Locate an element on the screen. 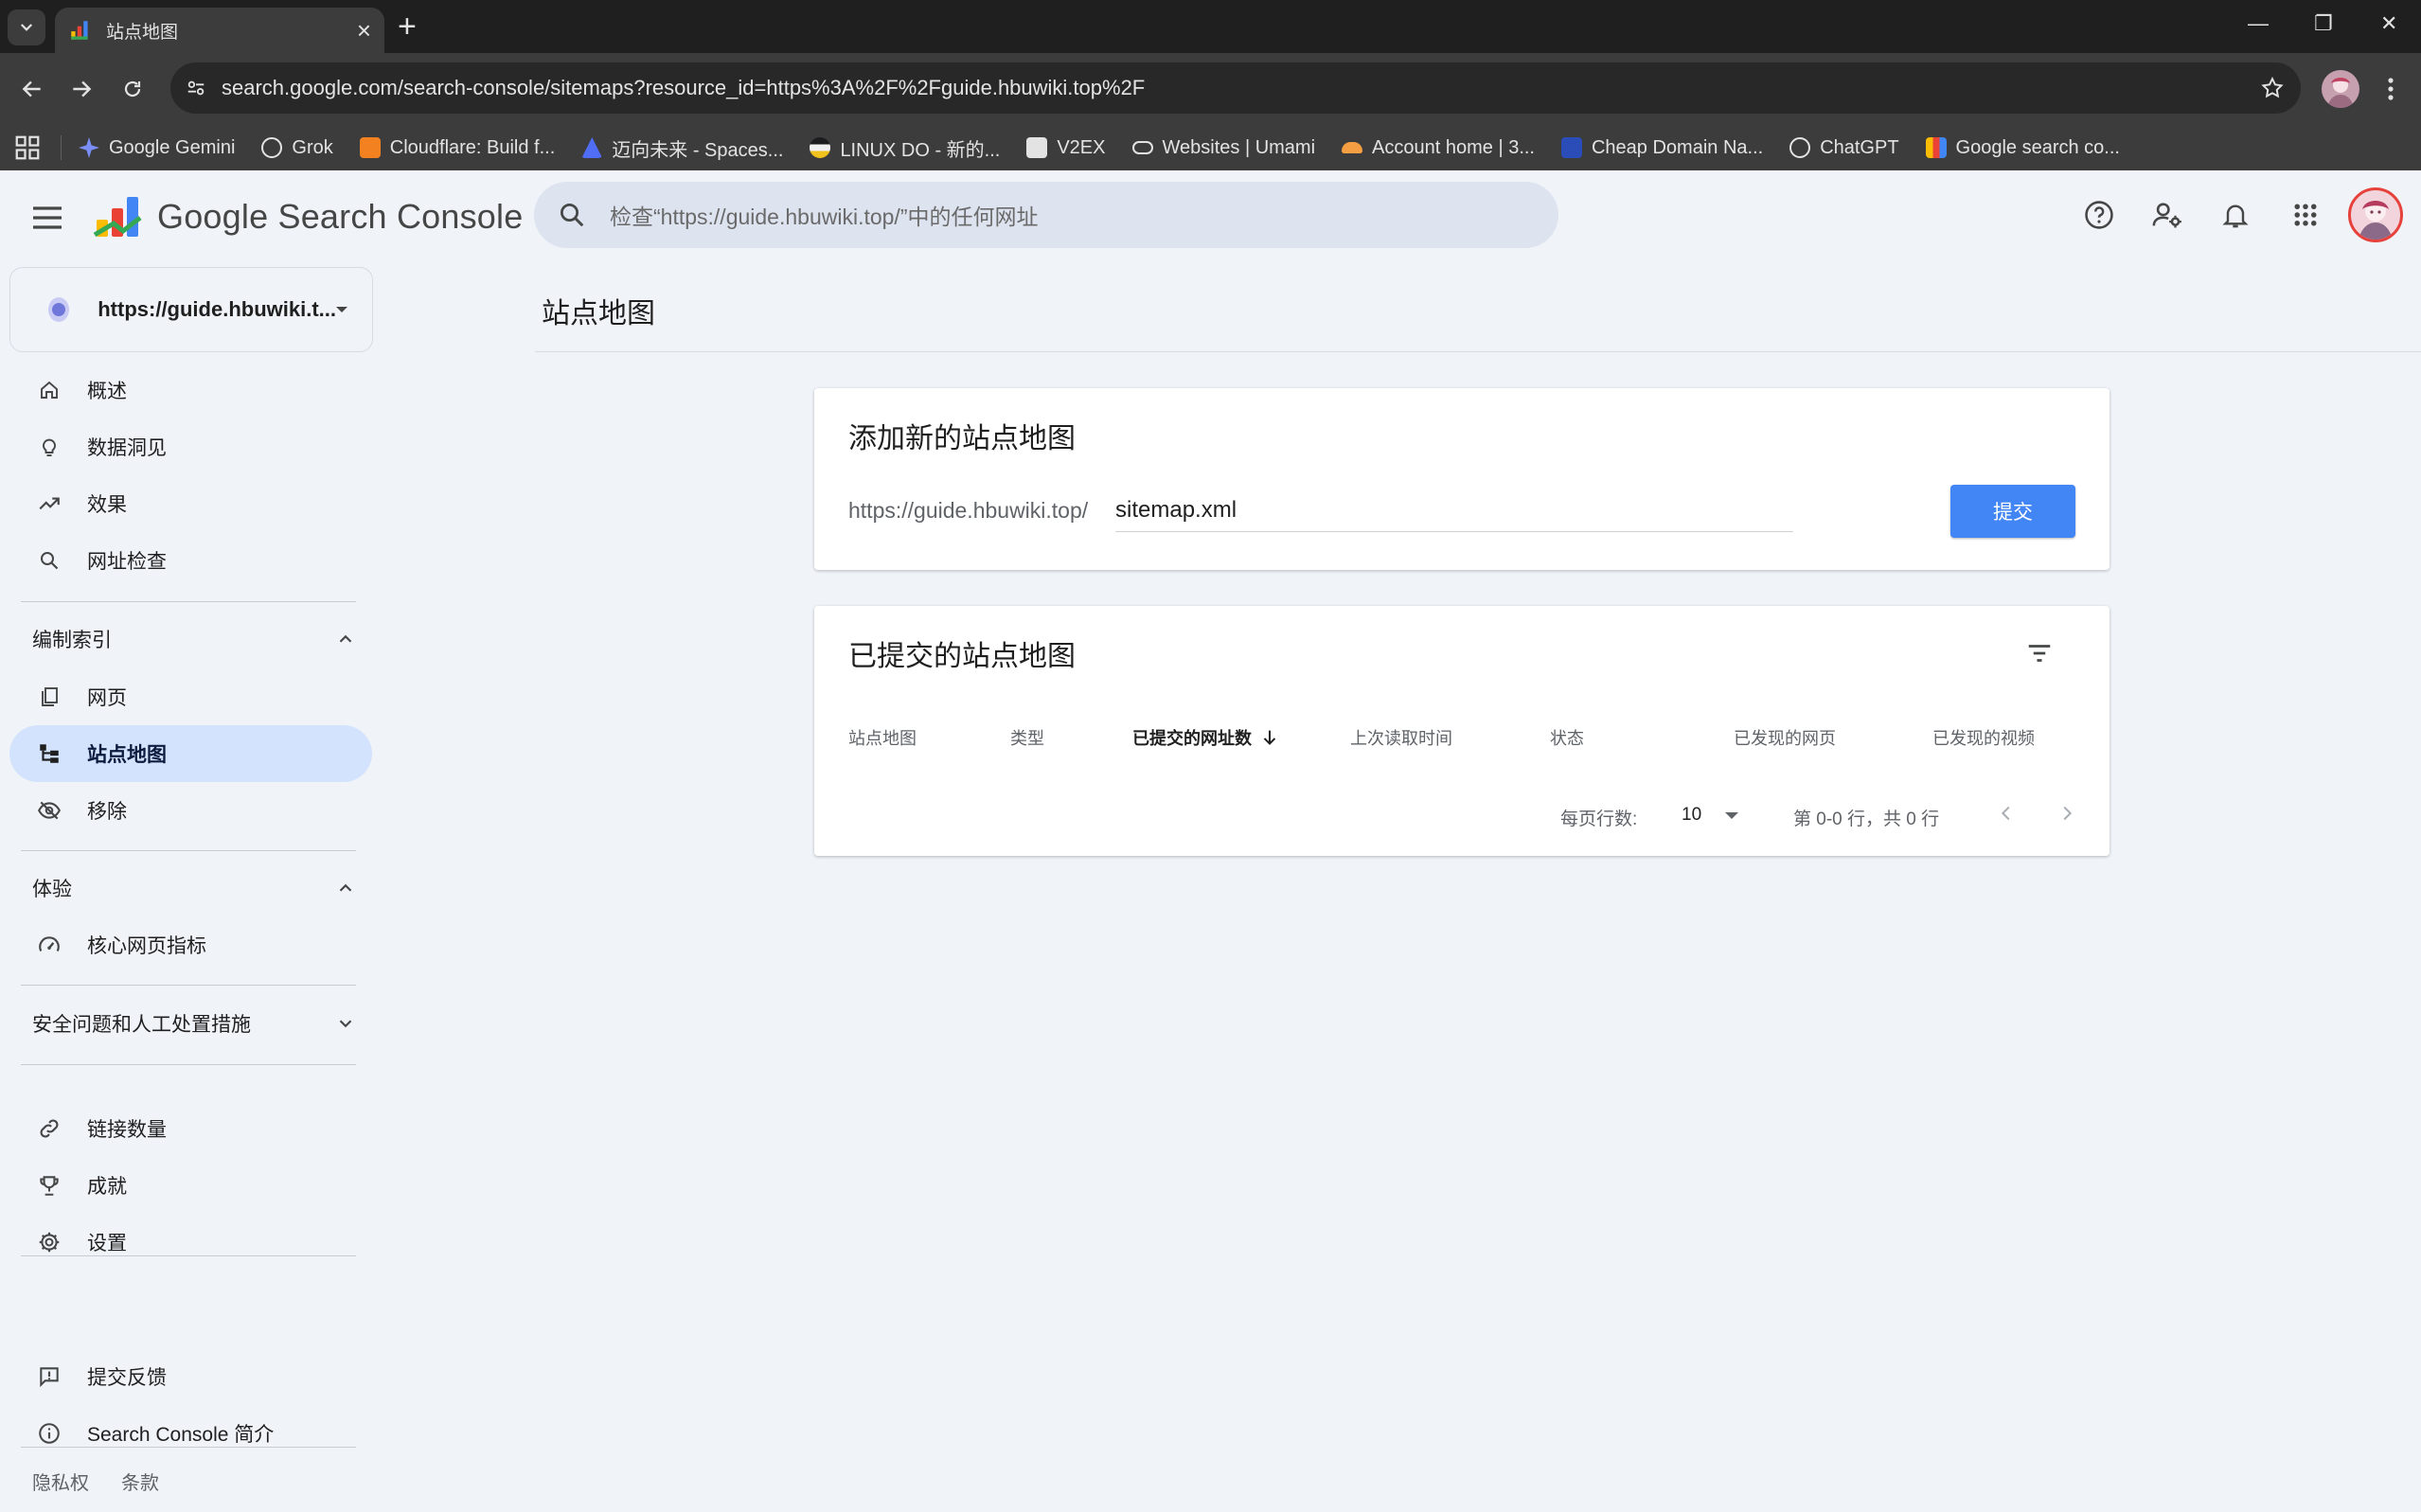 The height and width of the screenshot is (1512, 2421). close-tab-icon: × is located at coordinates (364, 30).